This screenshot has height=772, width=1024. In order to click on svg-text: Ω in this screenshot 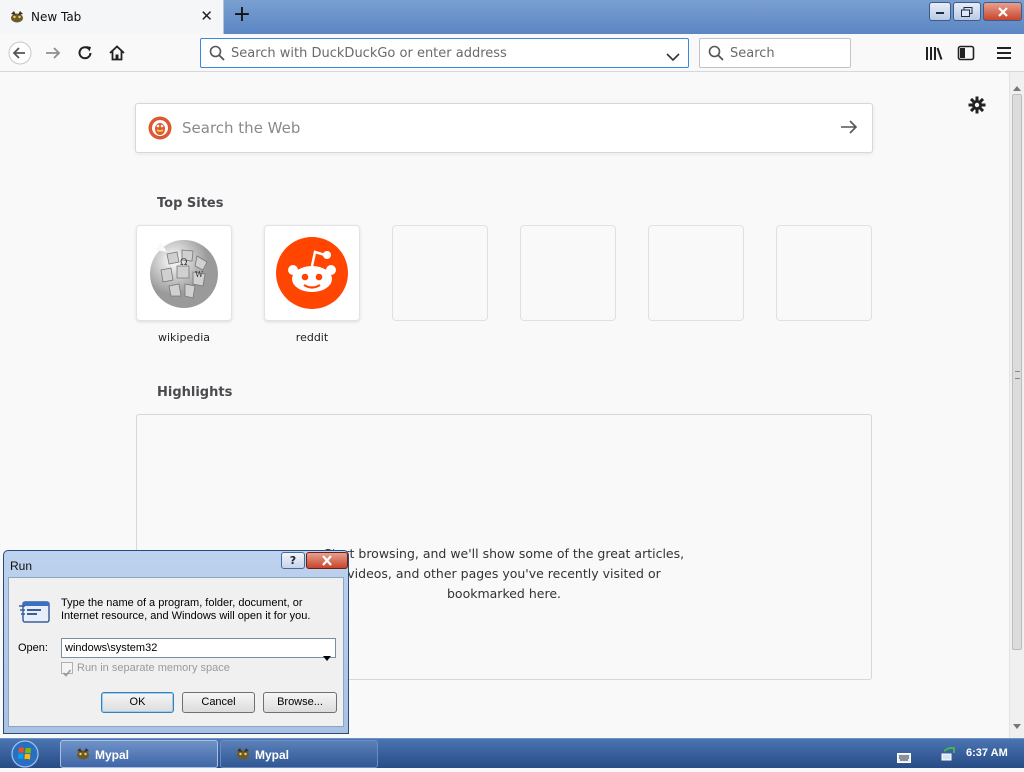, I will do `click(183, 263)`.